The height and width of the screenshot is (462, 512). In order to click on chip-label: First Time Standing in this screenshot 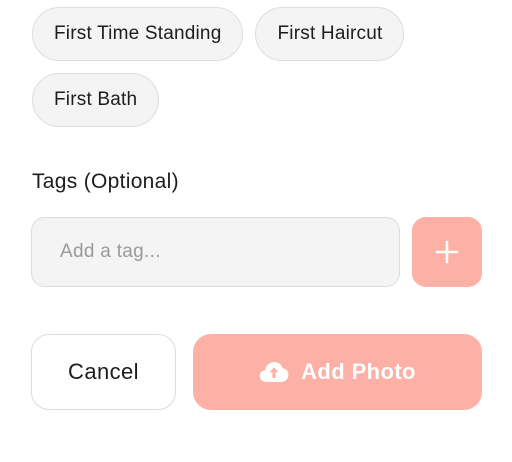, I will do `click(138, 33)`.